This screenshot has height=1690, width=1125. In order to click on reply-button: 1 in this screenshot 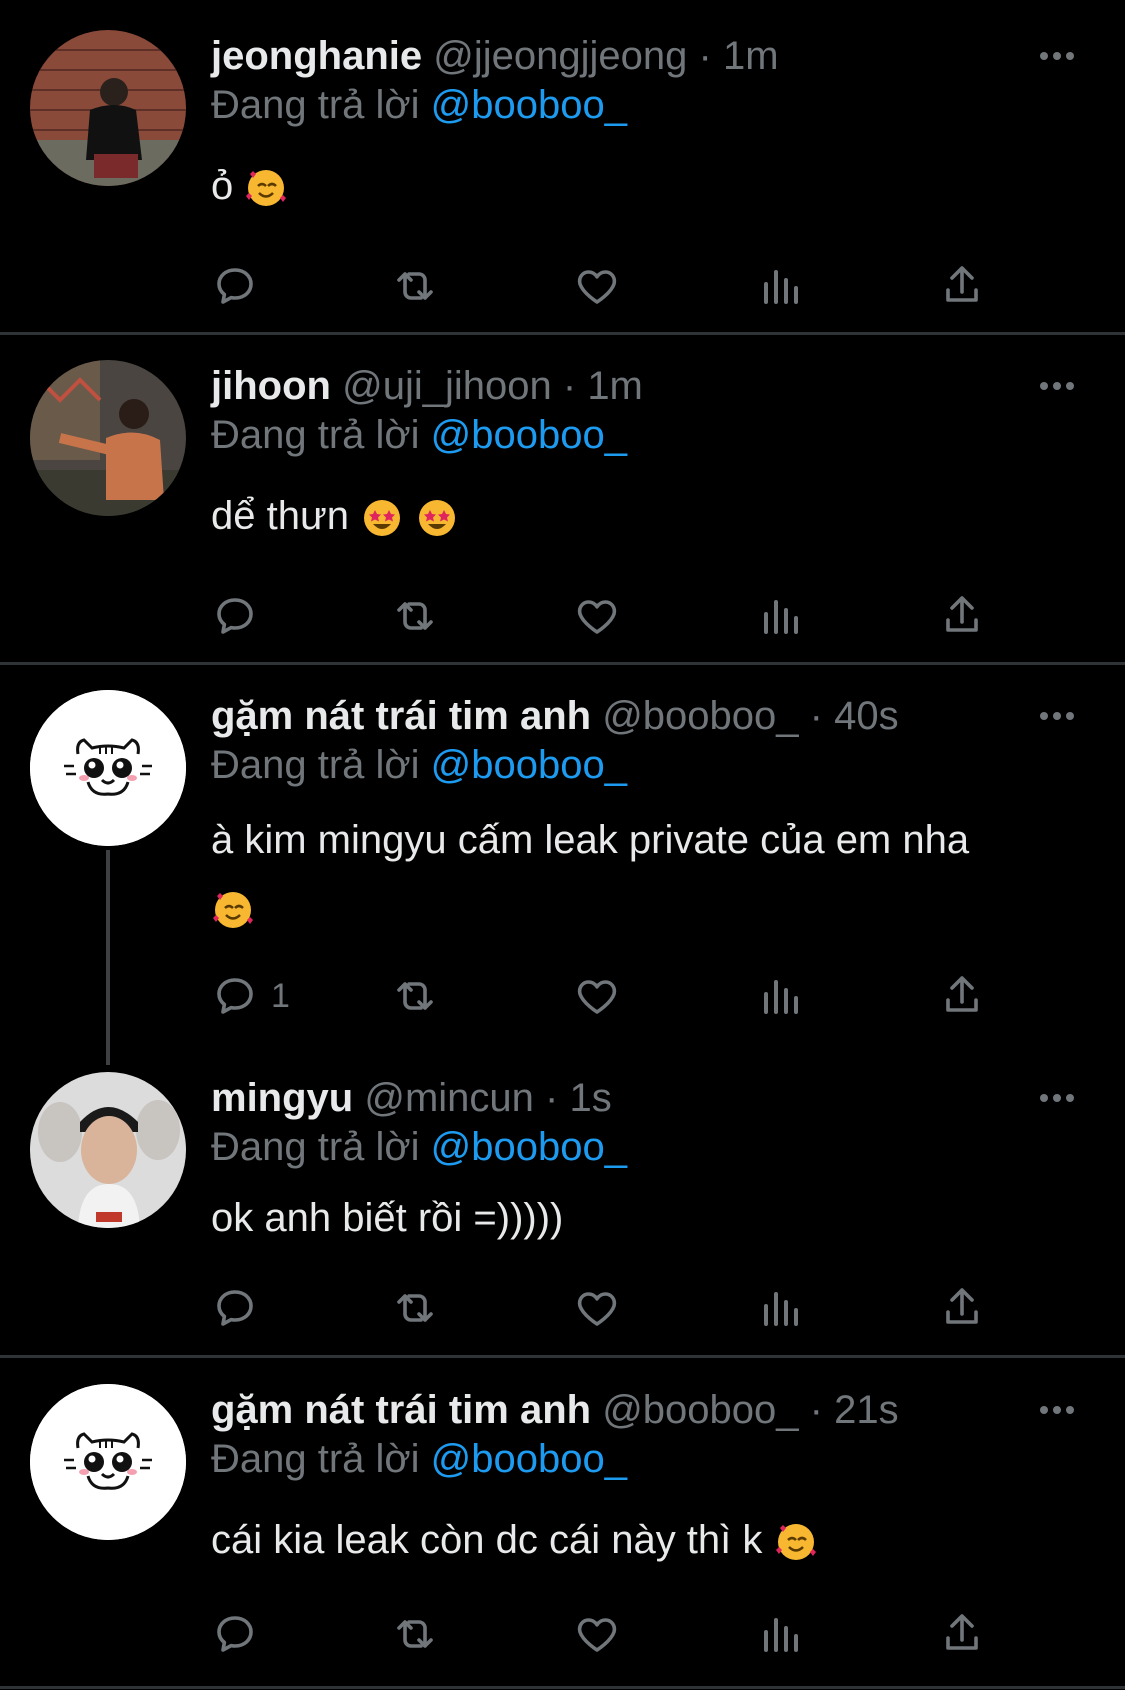, I will do `click(250, 996)`.